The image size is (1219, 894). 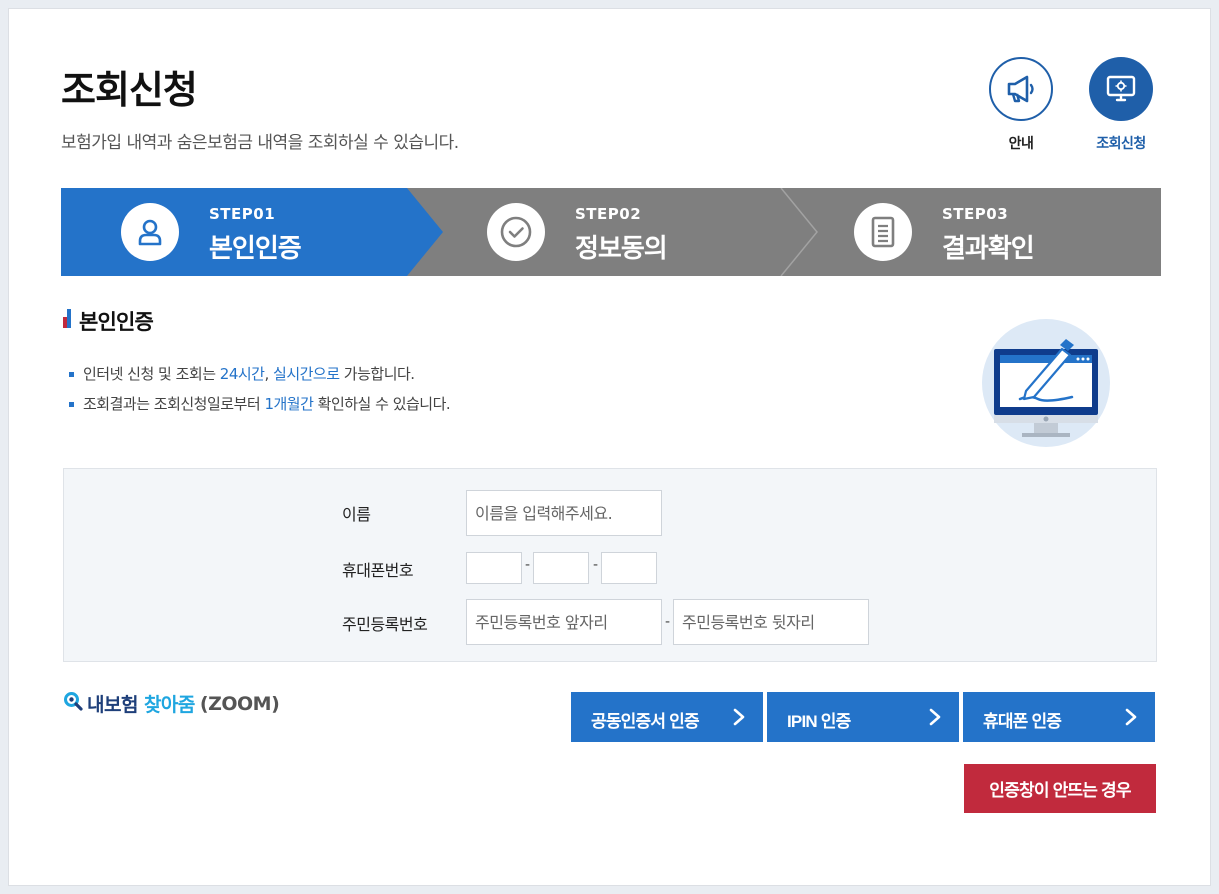 I want to click on apply-button-label: 조회신청, so click(x=1121, y=144).